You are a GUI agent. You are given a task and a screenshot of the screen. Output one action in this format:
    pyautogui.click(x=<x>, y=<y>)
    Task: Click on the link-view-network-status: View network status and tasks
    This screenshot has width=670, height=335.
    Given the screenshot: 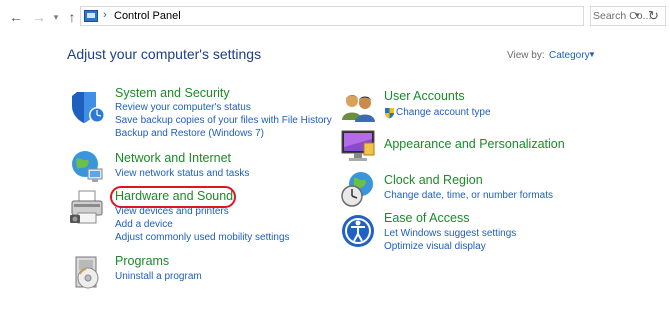 What is the action you would take?
    pyautogui.click(x=182, y=173)
    